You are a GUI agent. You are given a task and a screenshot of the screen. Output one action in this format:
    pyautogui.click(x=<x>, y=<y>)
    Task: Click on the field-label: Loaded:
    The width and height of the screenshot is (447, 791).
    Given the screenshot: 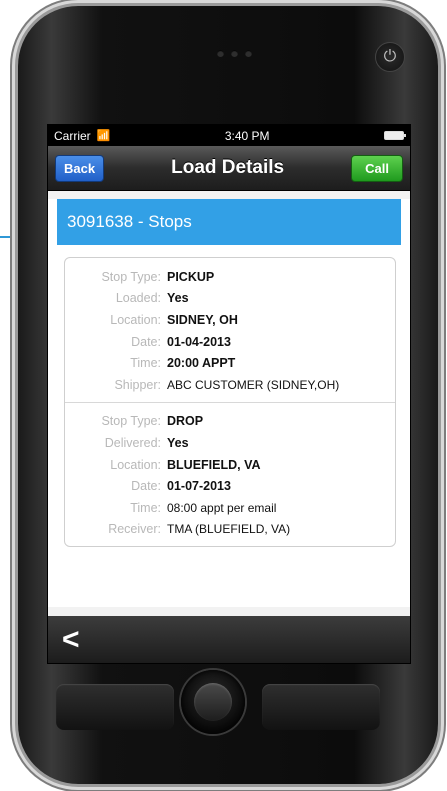 What is the action you would take?
    pyautogui.click(x=138, y=298)
    